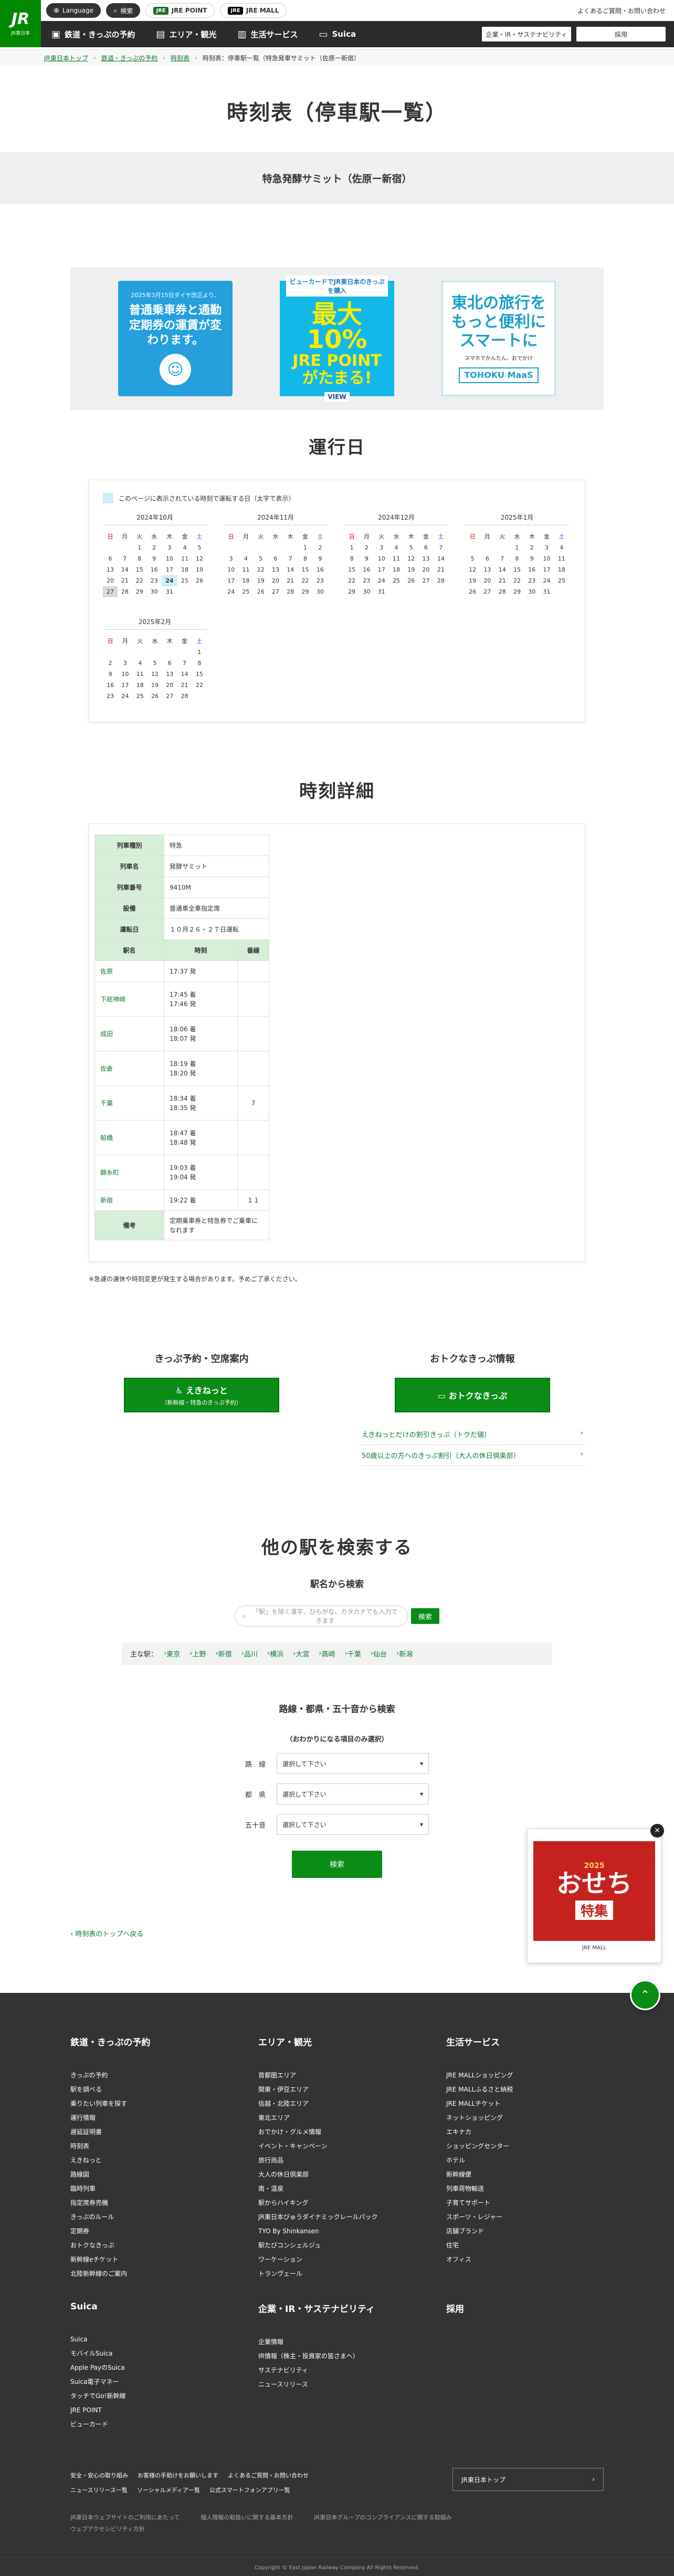 The height and width of the screenshot is (2576, 674). Describe the element at coordinates (337, 2188) in the screenshot. I see `footer-link: 南・温泉` at that location.